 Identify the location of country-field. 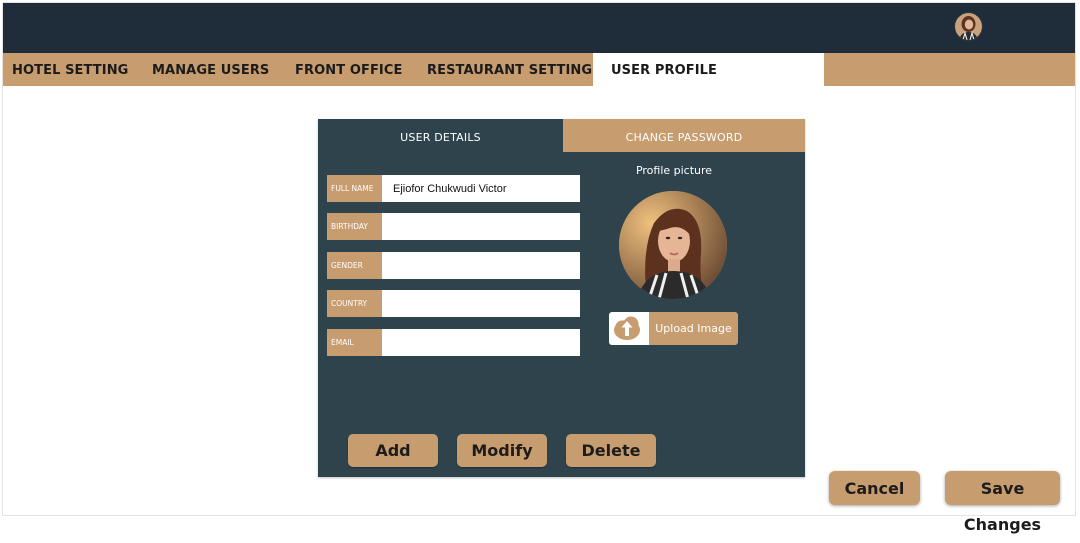
(481, 303).